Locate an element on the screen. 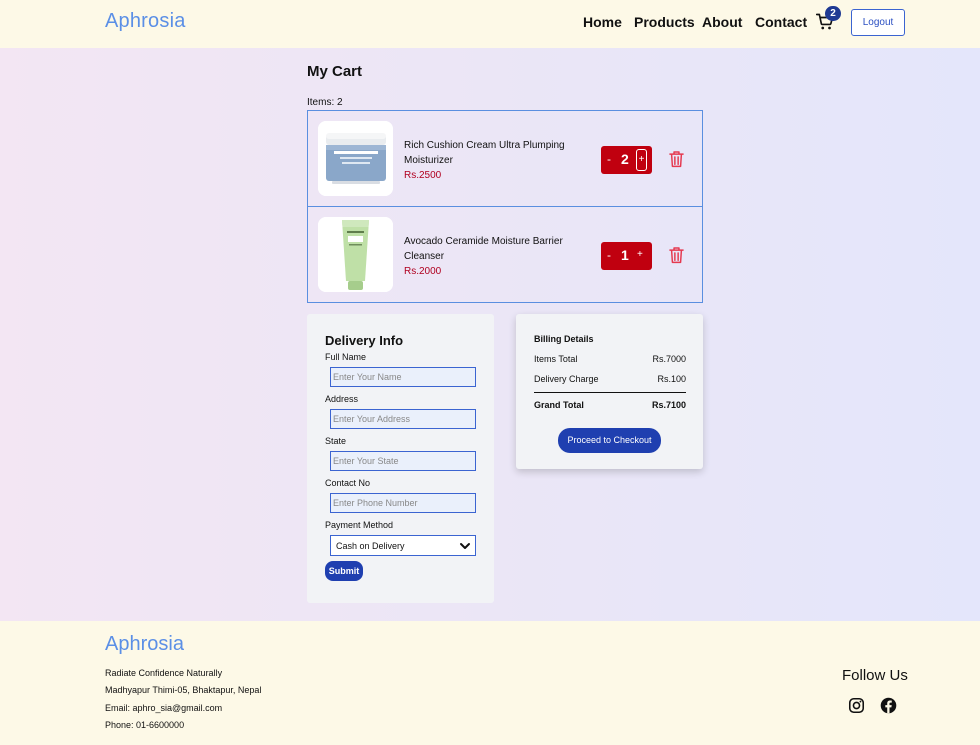 This screenshot has width=980, height=745. state-input: Enter Your State is located at coordinates (403, 461).